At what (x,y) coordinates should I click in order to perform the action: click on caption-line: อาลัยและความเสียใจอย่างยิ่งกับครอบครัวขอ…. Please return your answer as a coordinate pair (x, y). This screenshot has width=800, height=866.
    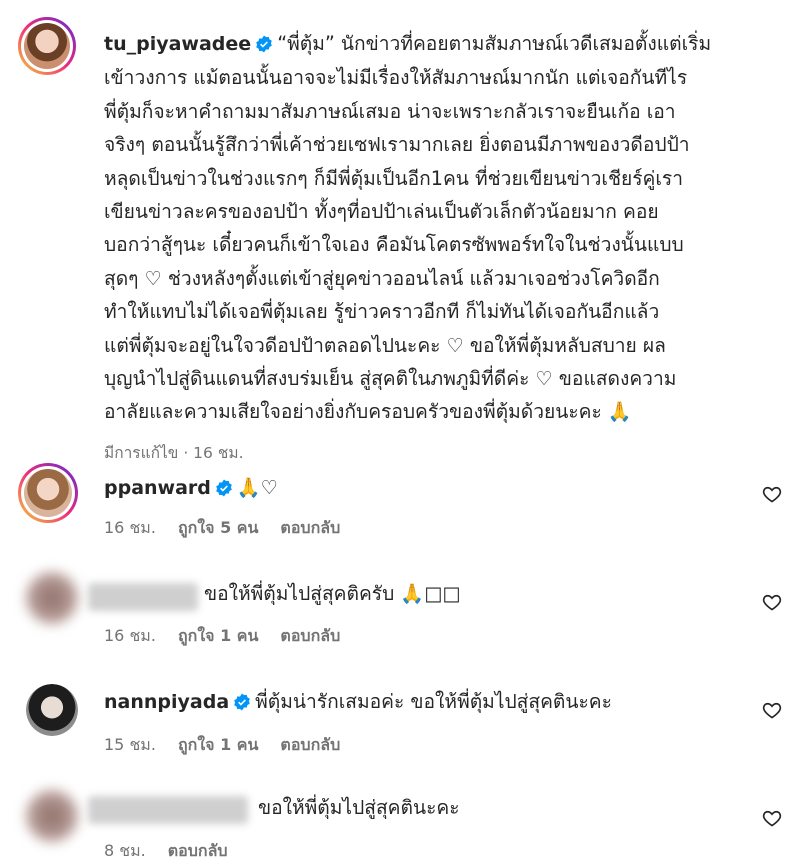
    Looking at the image, I should click on (368, 412).